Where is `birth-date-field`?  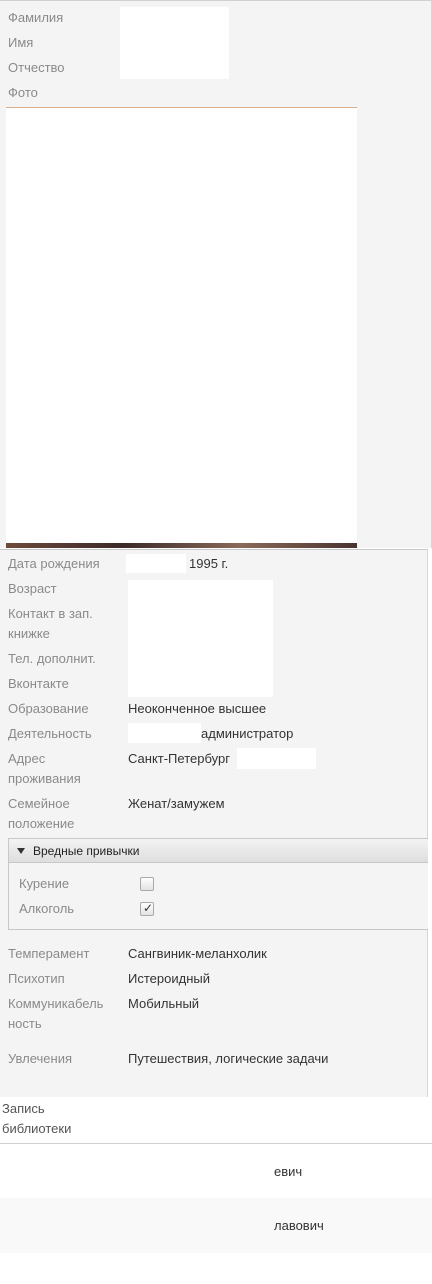
birth-date-field is located at coordinates (156, 563).